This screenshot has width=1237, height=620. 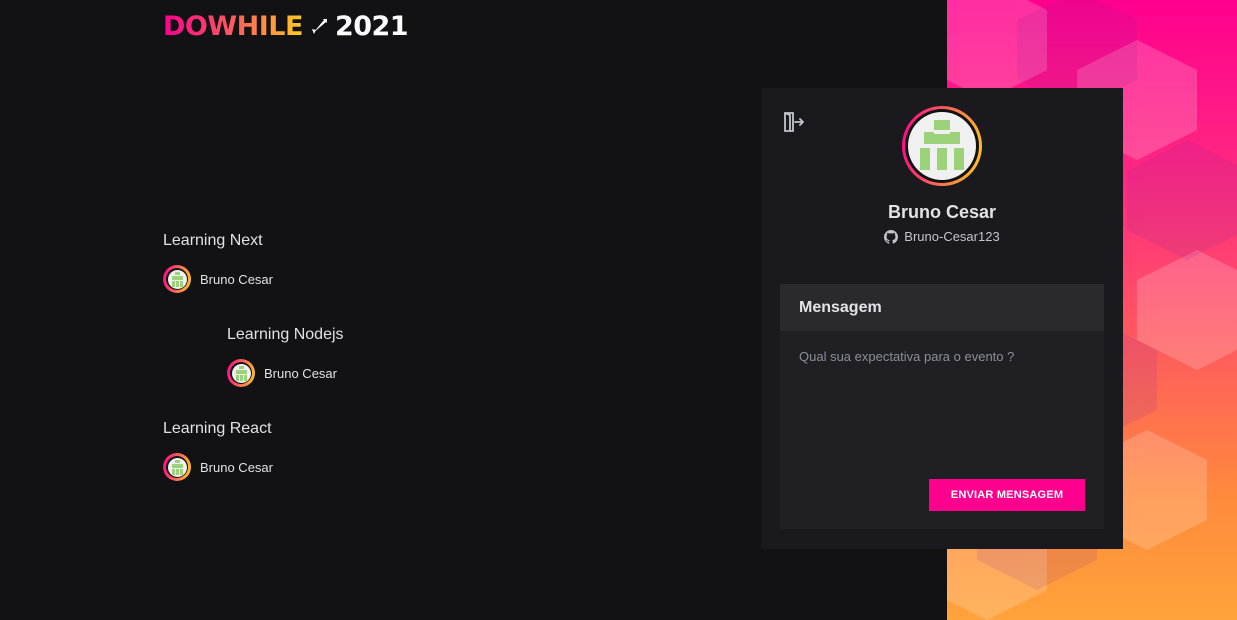 What do you see at coordinates (891, 236) in the screenshot?
I see `github-icon` at bounding box center [891, 236].